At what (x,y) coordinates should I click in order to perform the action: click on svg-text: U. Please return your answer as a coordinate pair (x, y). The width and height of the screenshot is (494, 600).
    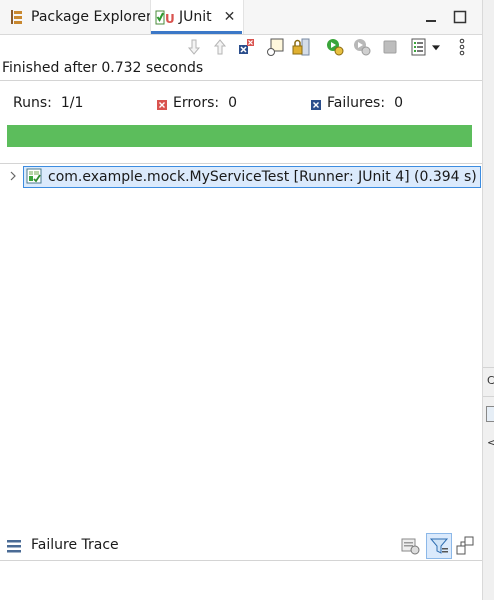
    Looking at the image, I should click on (170, 19).